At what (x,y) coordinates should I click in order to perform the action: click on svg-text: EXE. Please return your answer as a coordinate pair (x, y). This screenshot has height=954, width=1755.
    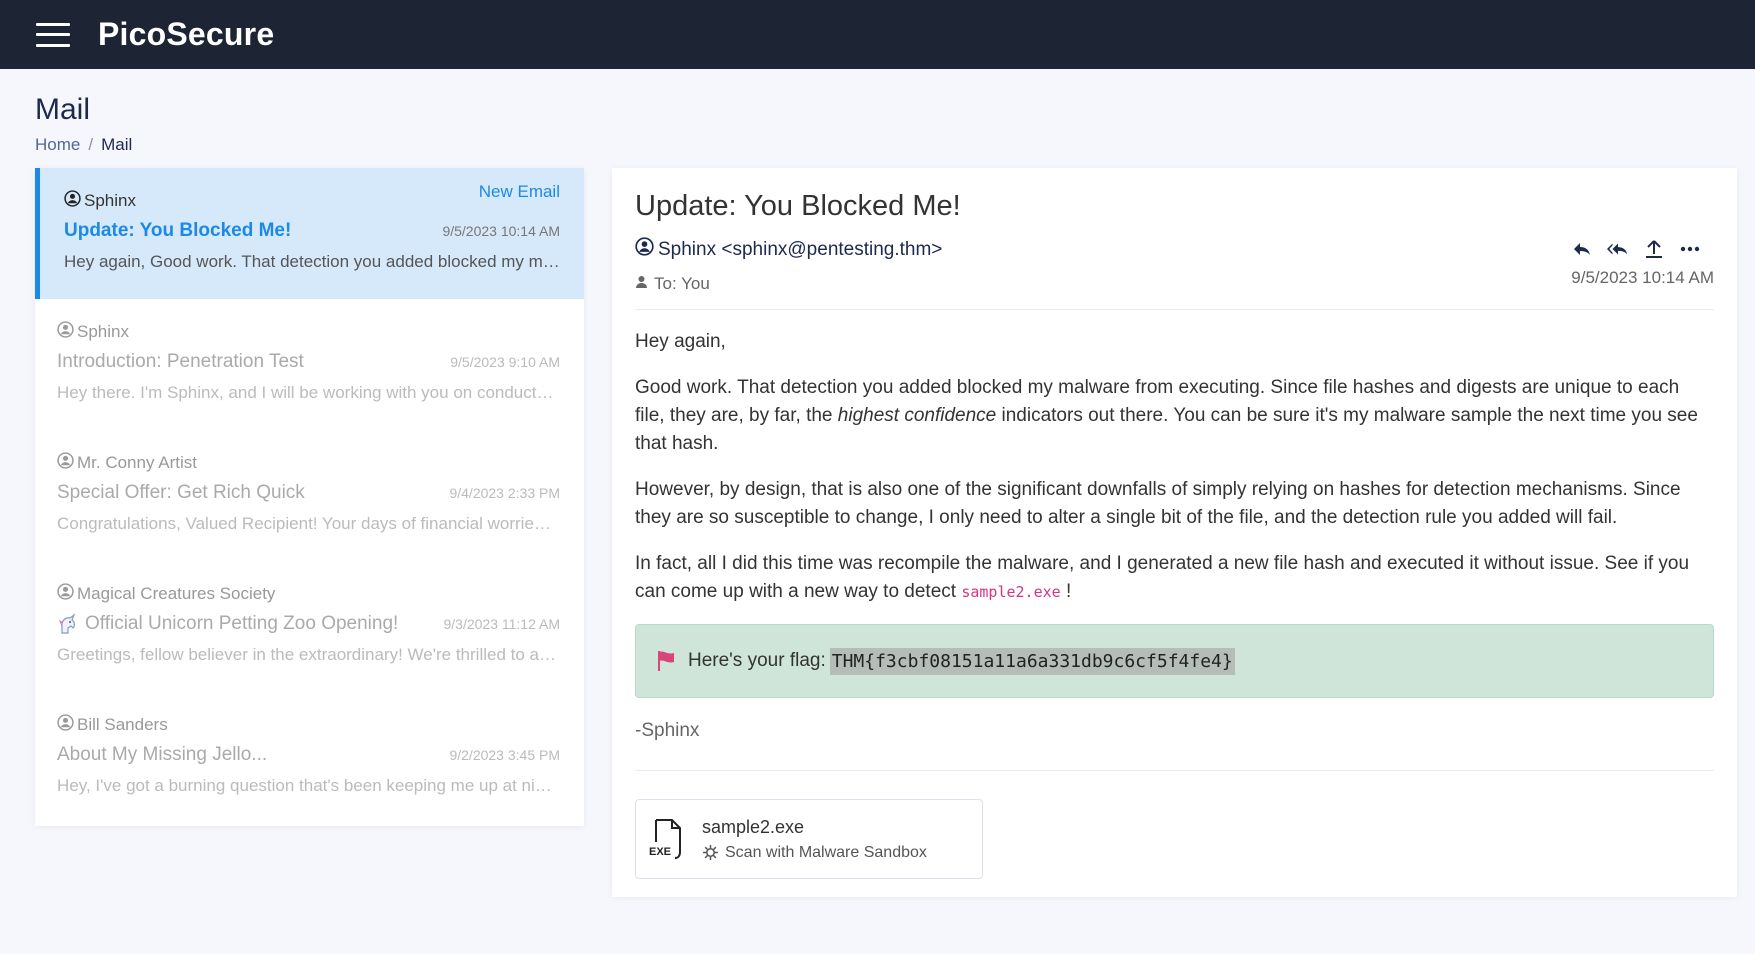
    Looking at the image, I should click on (660, 852).